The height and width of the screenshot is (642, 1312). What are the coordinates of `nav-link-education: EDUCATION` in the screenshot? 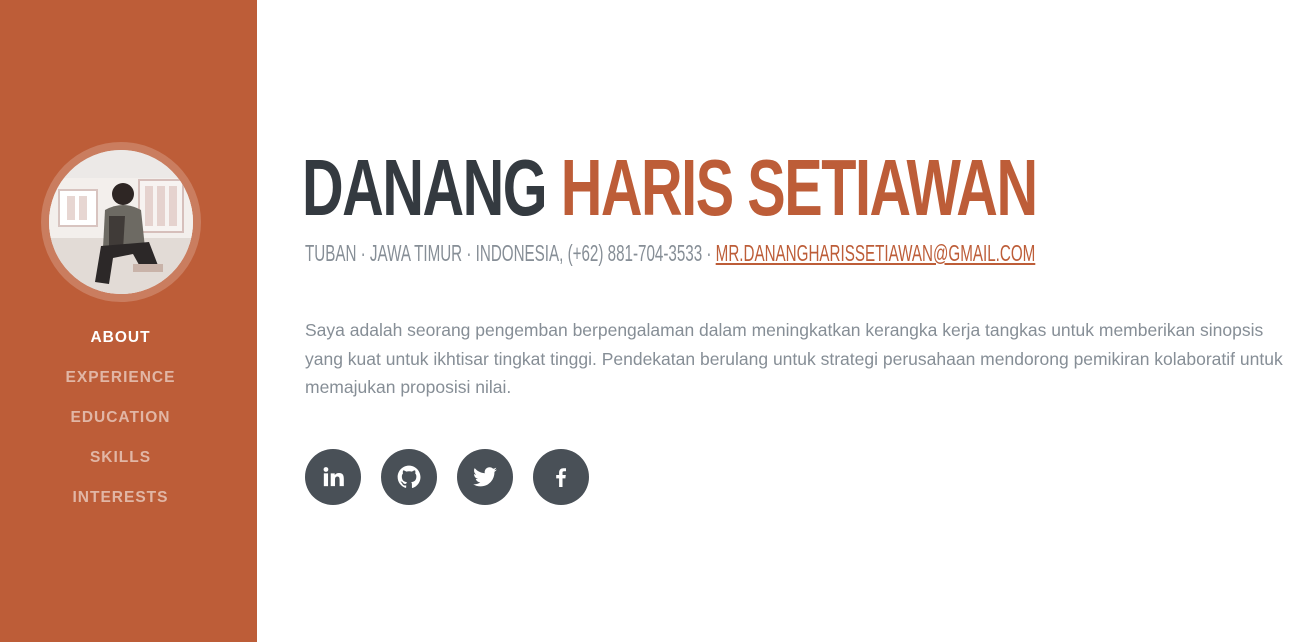 It's located at (121, 418).